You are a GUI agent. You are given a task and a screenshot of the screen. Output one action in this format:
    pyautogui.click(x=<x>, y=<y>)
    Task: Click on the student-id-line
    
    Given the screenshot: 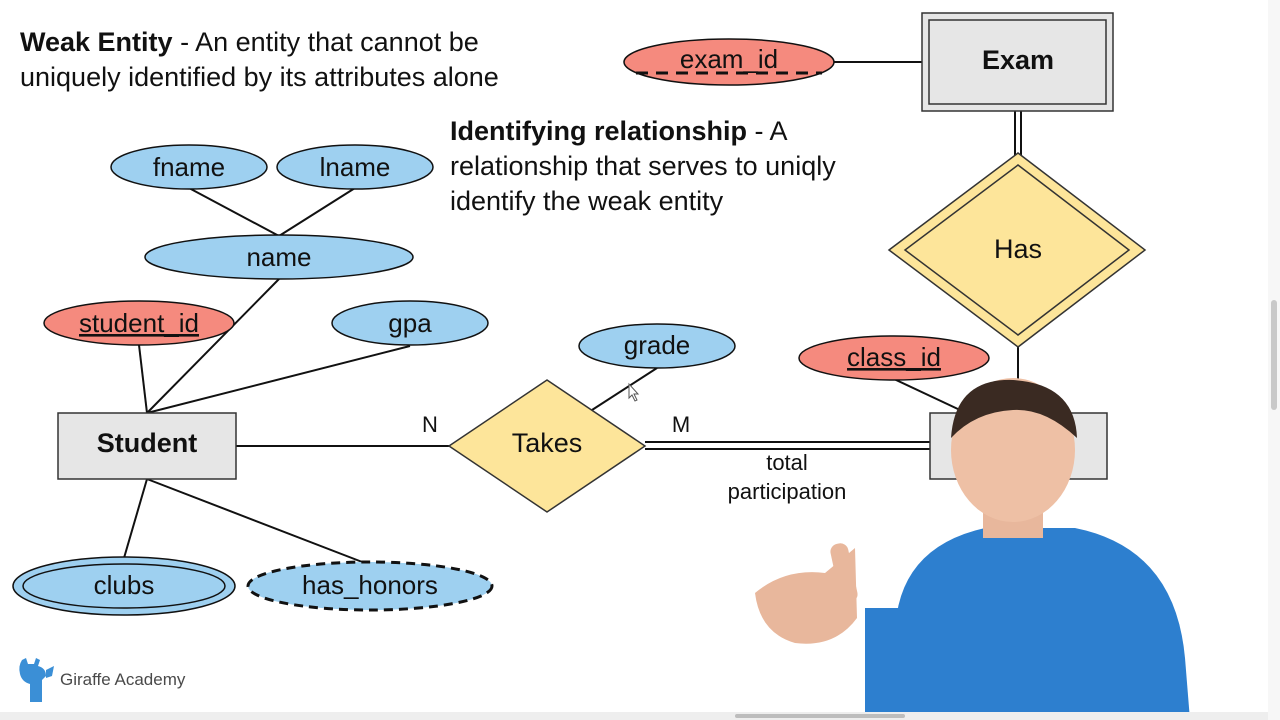 What is the action you would take?
    pyautogui.click(x=143, y=379)
    